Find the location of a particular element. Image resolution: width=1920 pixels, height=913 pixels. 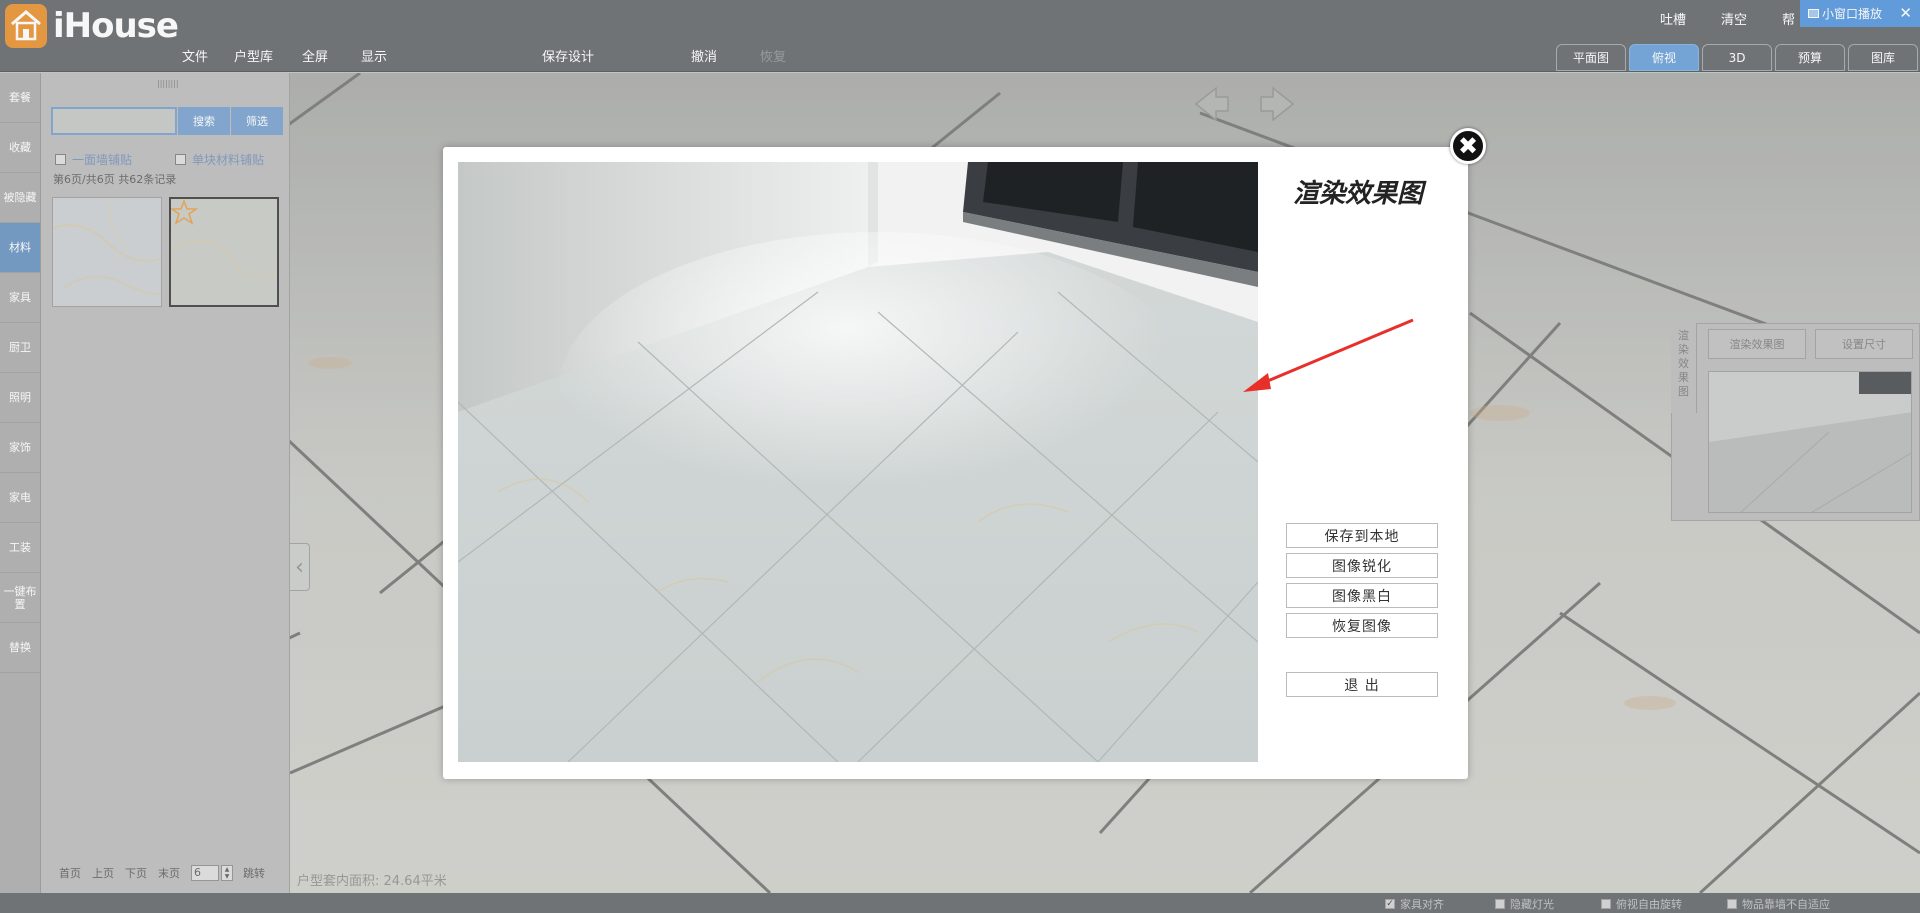

render-preview-thumbnail is located at coordinates (1810, 442).